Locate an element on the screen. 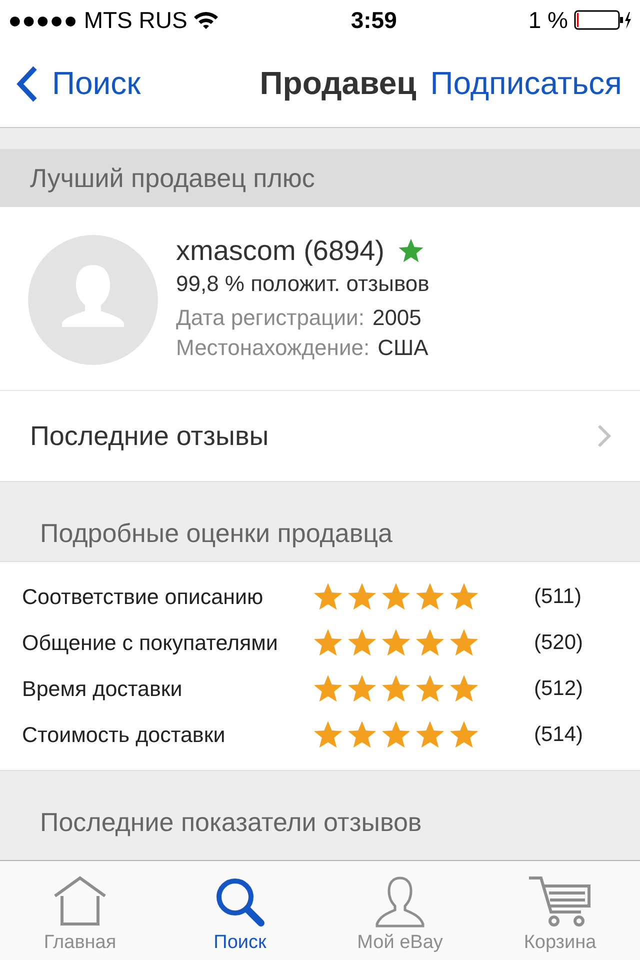 This screenshot has width=640, height=960. feedback-percent: 99,8 % положит. отзывов is located at coordinates (303, 284).